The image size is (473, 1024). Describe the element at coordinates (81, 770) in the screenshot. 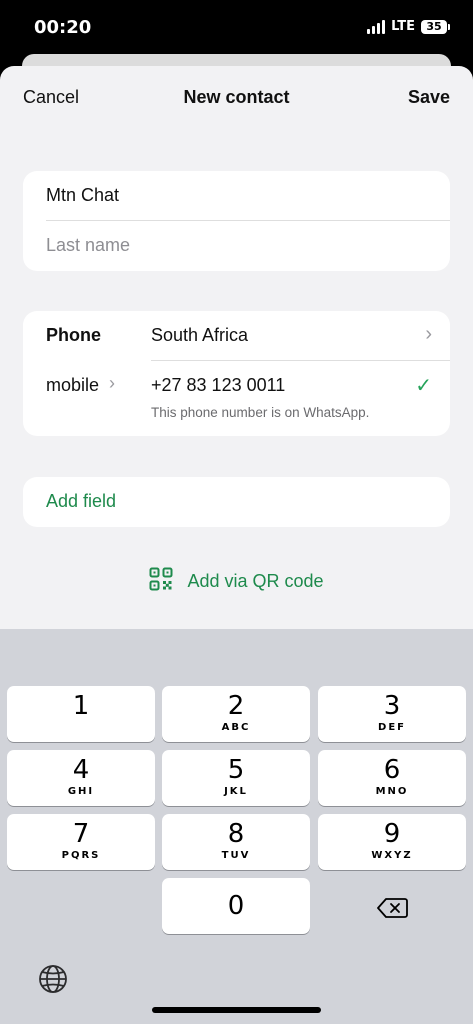

I see `key-digit: 4` at that location.